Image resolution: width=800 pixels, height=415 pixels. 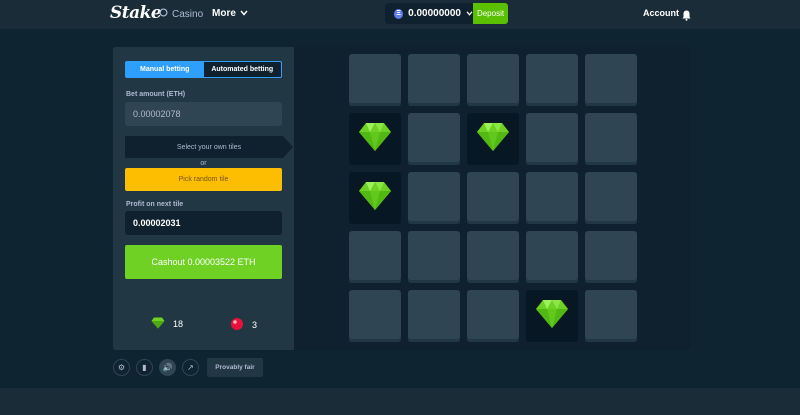 I want to click on bet-amount-label: Bet amount (ETH), so click(x=156, y=94).